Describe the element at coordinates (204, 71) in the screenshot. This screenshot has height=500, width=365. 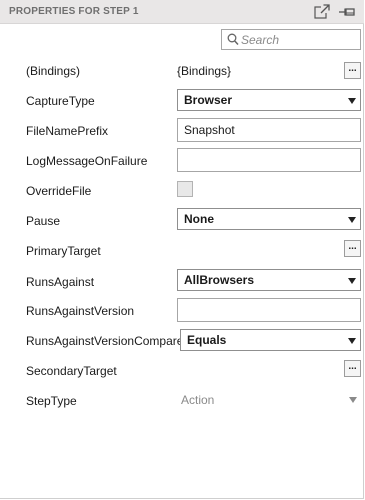
I see `value-bindings: {Bindings}` at that location.